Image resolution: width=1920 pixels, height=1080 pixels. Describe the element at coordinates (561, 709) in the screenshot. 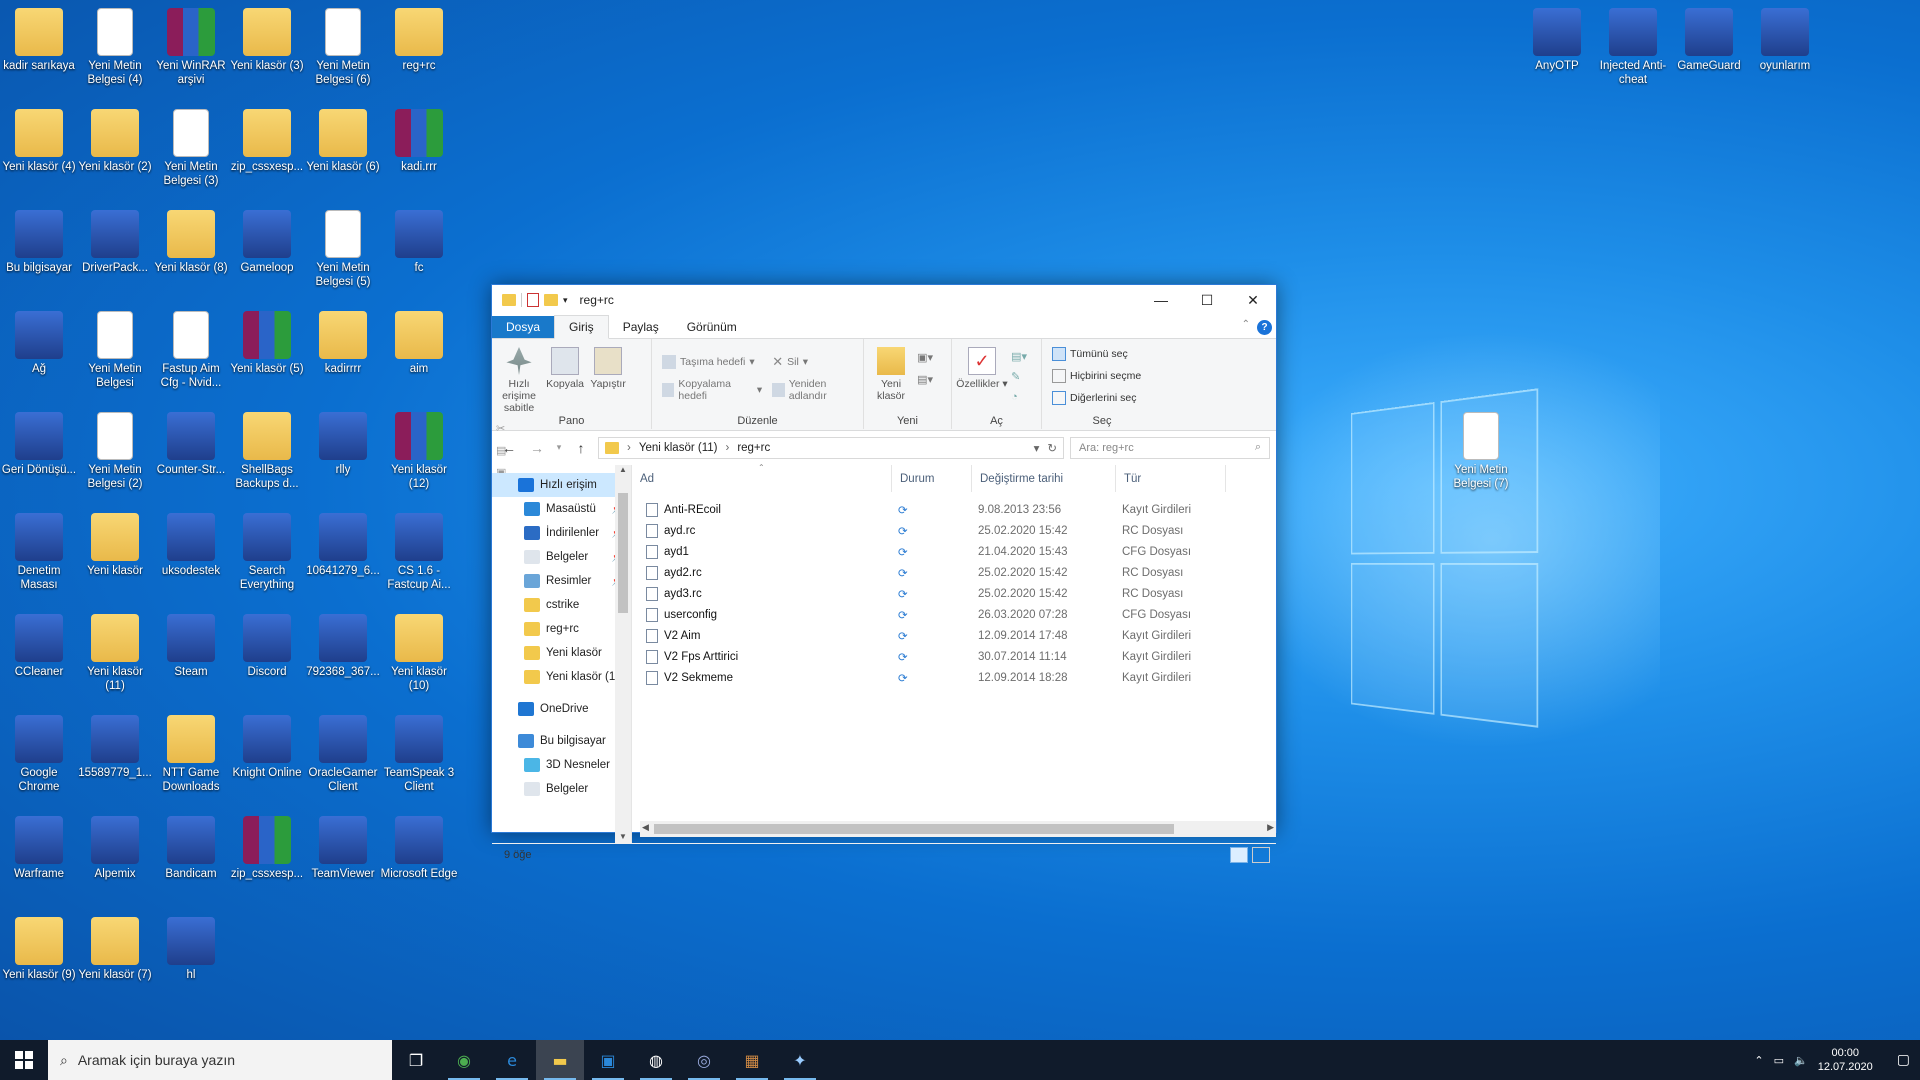

I see `nav-item: OneDrive` at that location.